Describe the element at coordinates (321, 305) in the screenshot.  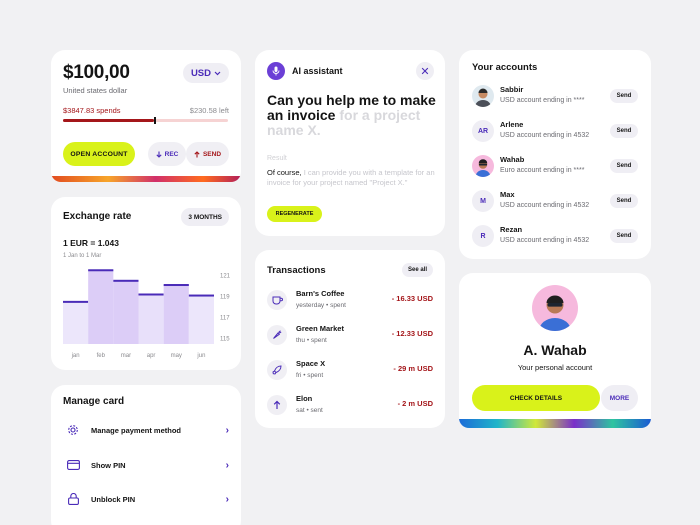
I see `transaction-meta: yesterday • spent` at that location.